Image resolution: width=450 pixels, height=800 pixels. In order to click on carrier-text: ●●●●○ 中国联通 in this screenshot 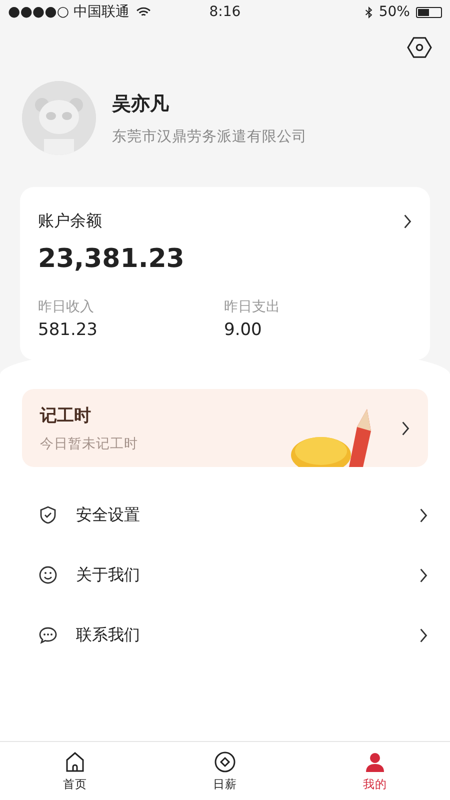, I will do `click(69, 12)`.